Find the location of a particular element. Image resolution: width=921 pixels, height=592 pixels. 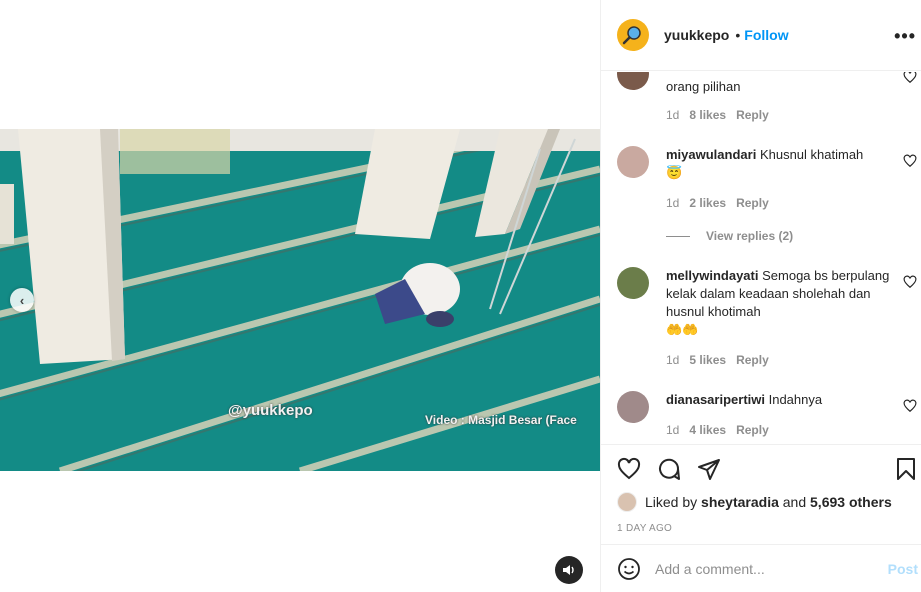

likes-prefix: Liked by is located at coordinates (671, 502).